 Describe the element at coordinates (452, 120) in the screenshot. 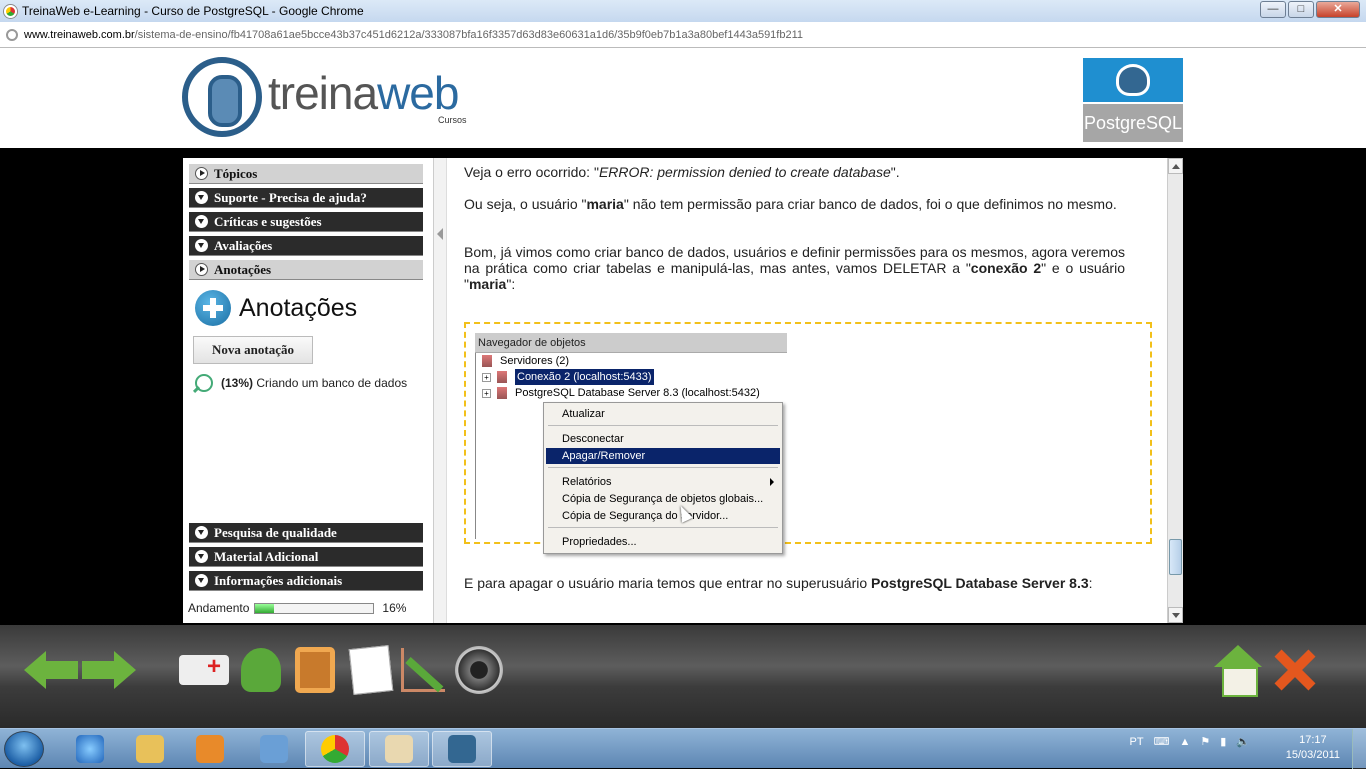

I see `logo-subtitle: Cursos` at that location.